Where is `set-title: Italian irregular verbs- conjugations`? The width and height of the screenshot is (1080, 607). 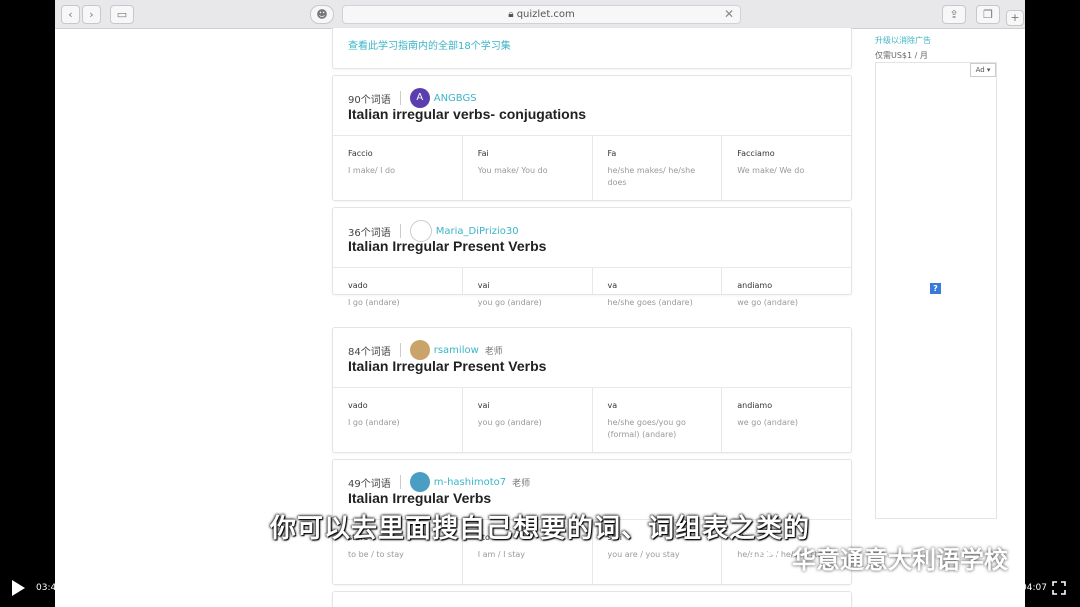
set-title: Italian irregular verbs- conjugations is located at coordinates (467, 114).